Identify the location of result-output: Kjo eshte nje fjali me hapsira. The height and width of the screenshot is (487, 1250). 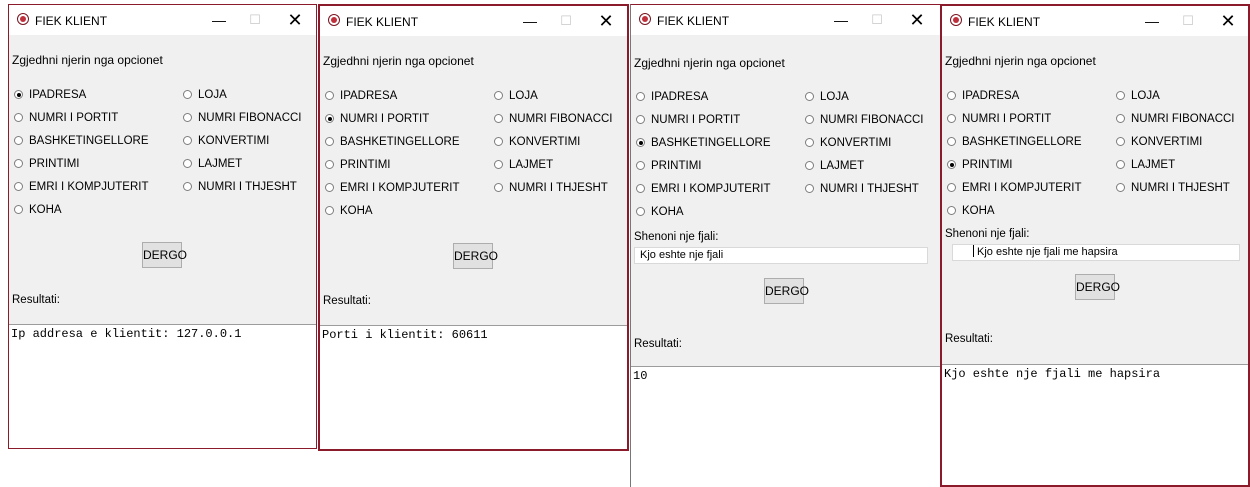
(1095, 424).